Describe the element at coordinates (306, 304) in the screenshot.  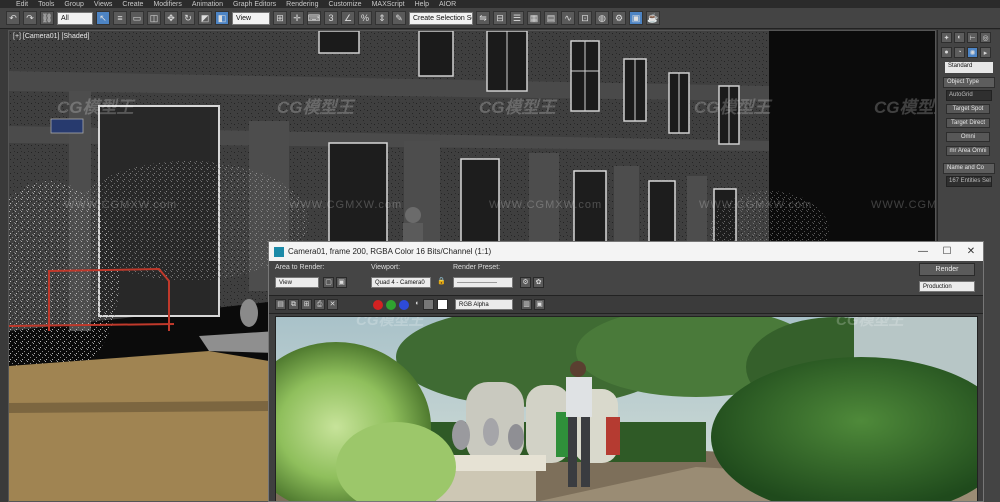
I see `clone-window-icon: ⊞` at that location.